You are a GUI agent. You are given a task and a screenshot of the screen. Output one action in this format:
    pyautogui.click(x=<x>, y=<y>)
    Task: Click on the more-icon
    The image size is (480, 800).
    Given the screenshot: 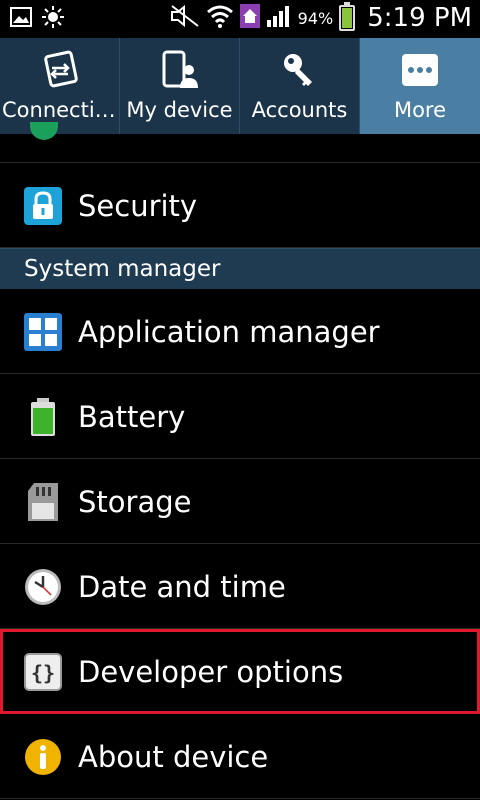 What is the action you would take?
    pyautogui.click(x=420, y=70)
    